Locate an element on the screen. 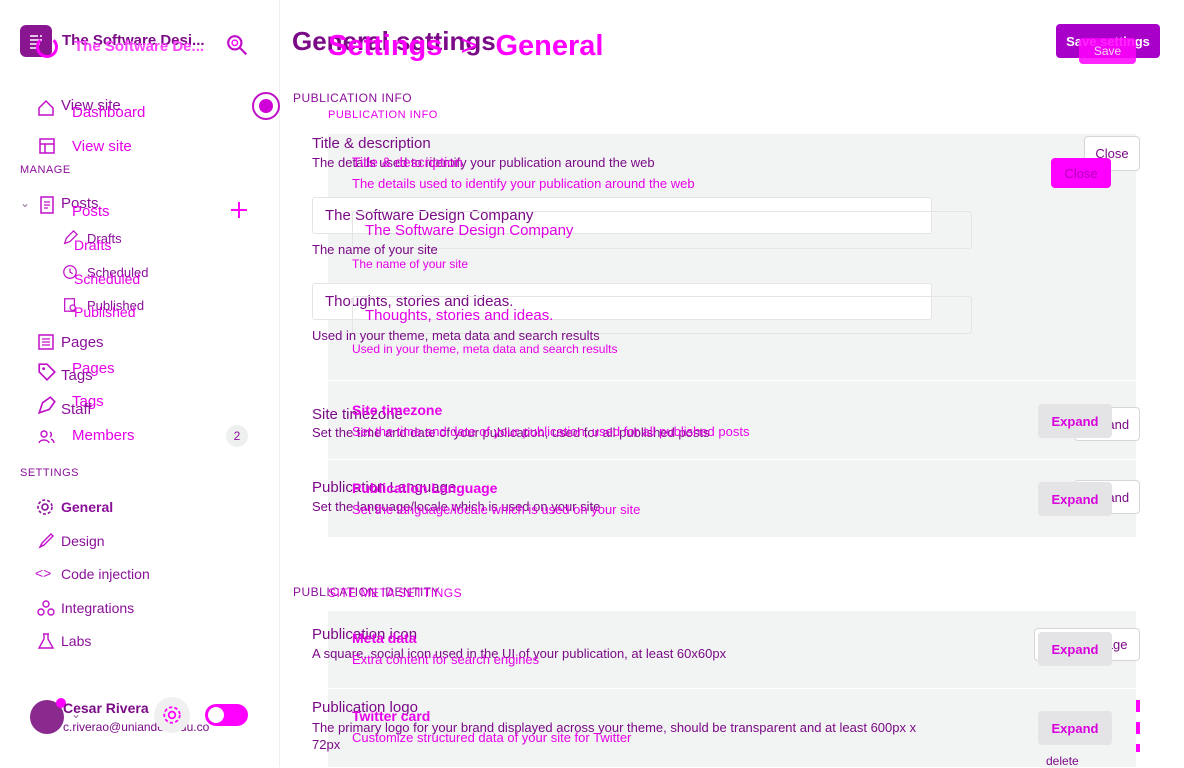 The height and width of the screenshot is (768, 1184). manage-heading: MANAGE is located at coordinates (45, 170).